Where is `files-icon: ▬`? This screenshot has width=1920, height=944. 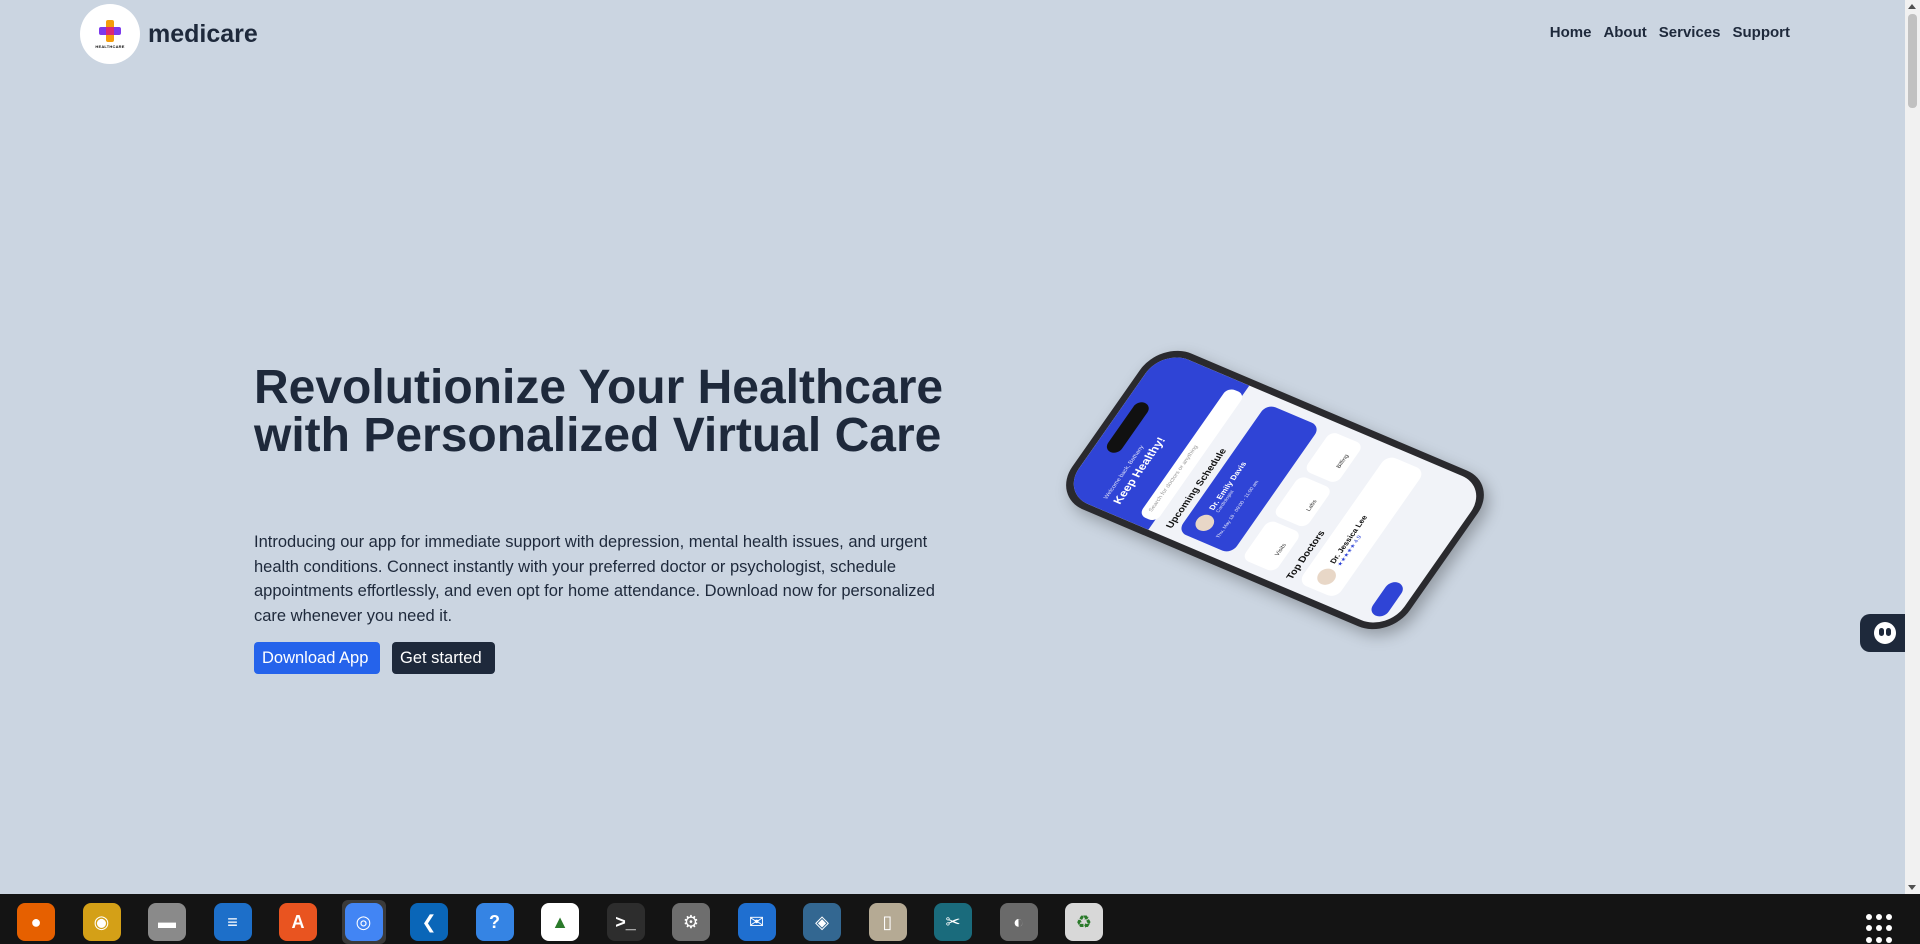
files-icon: ▬ is located at coordinates (167, 922).